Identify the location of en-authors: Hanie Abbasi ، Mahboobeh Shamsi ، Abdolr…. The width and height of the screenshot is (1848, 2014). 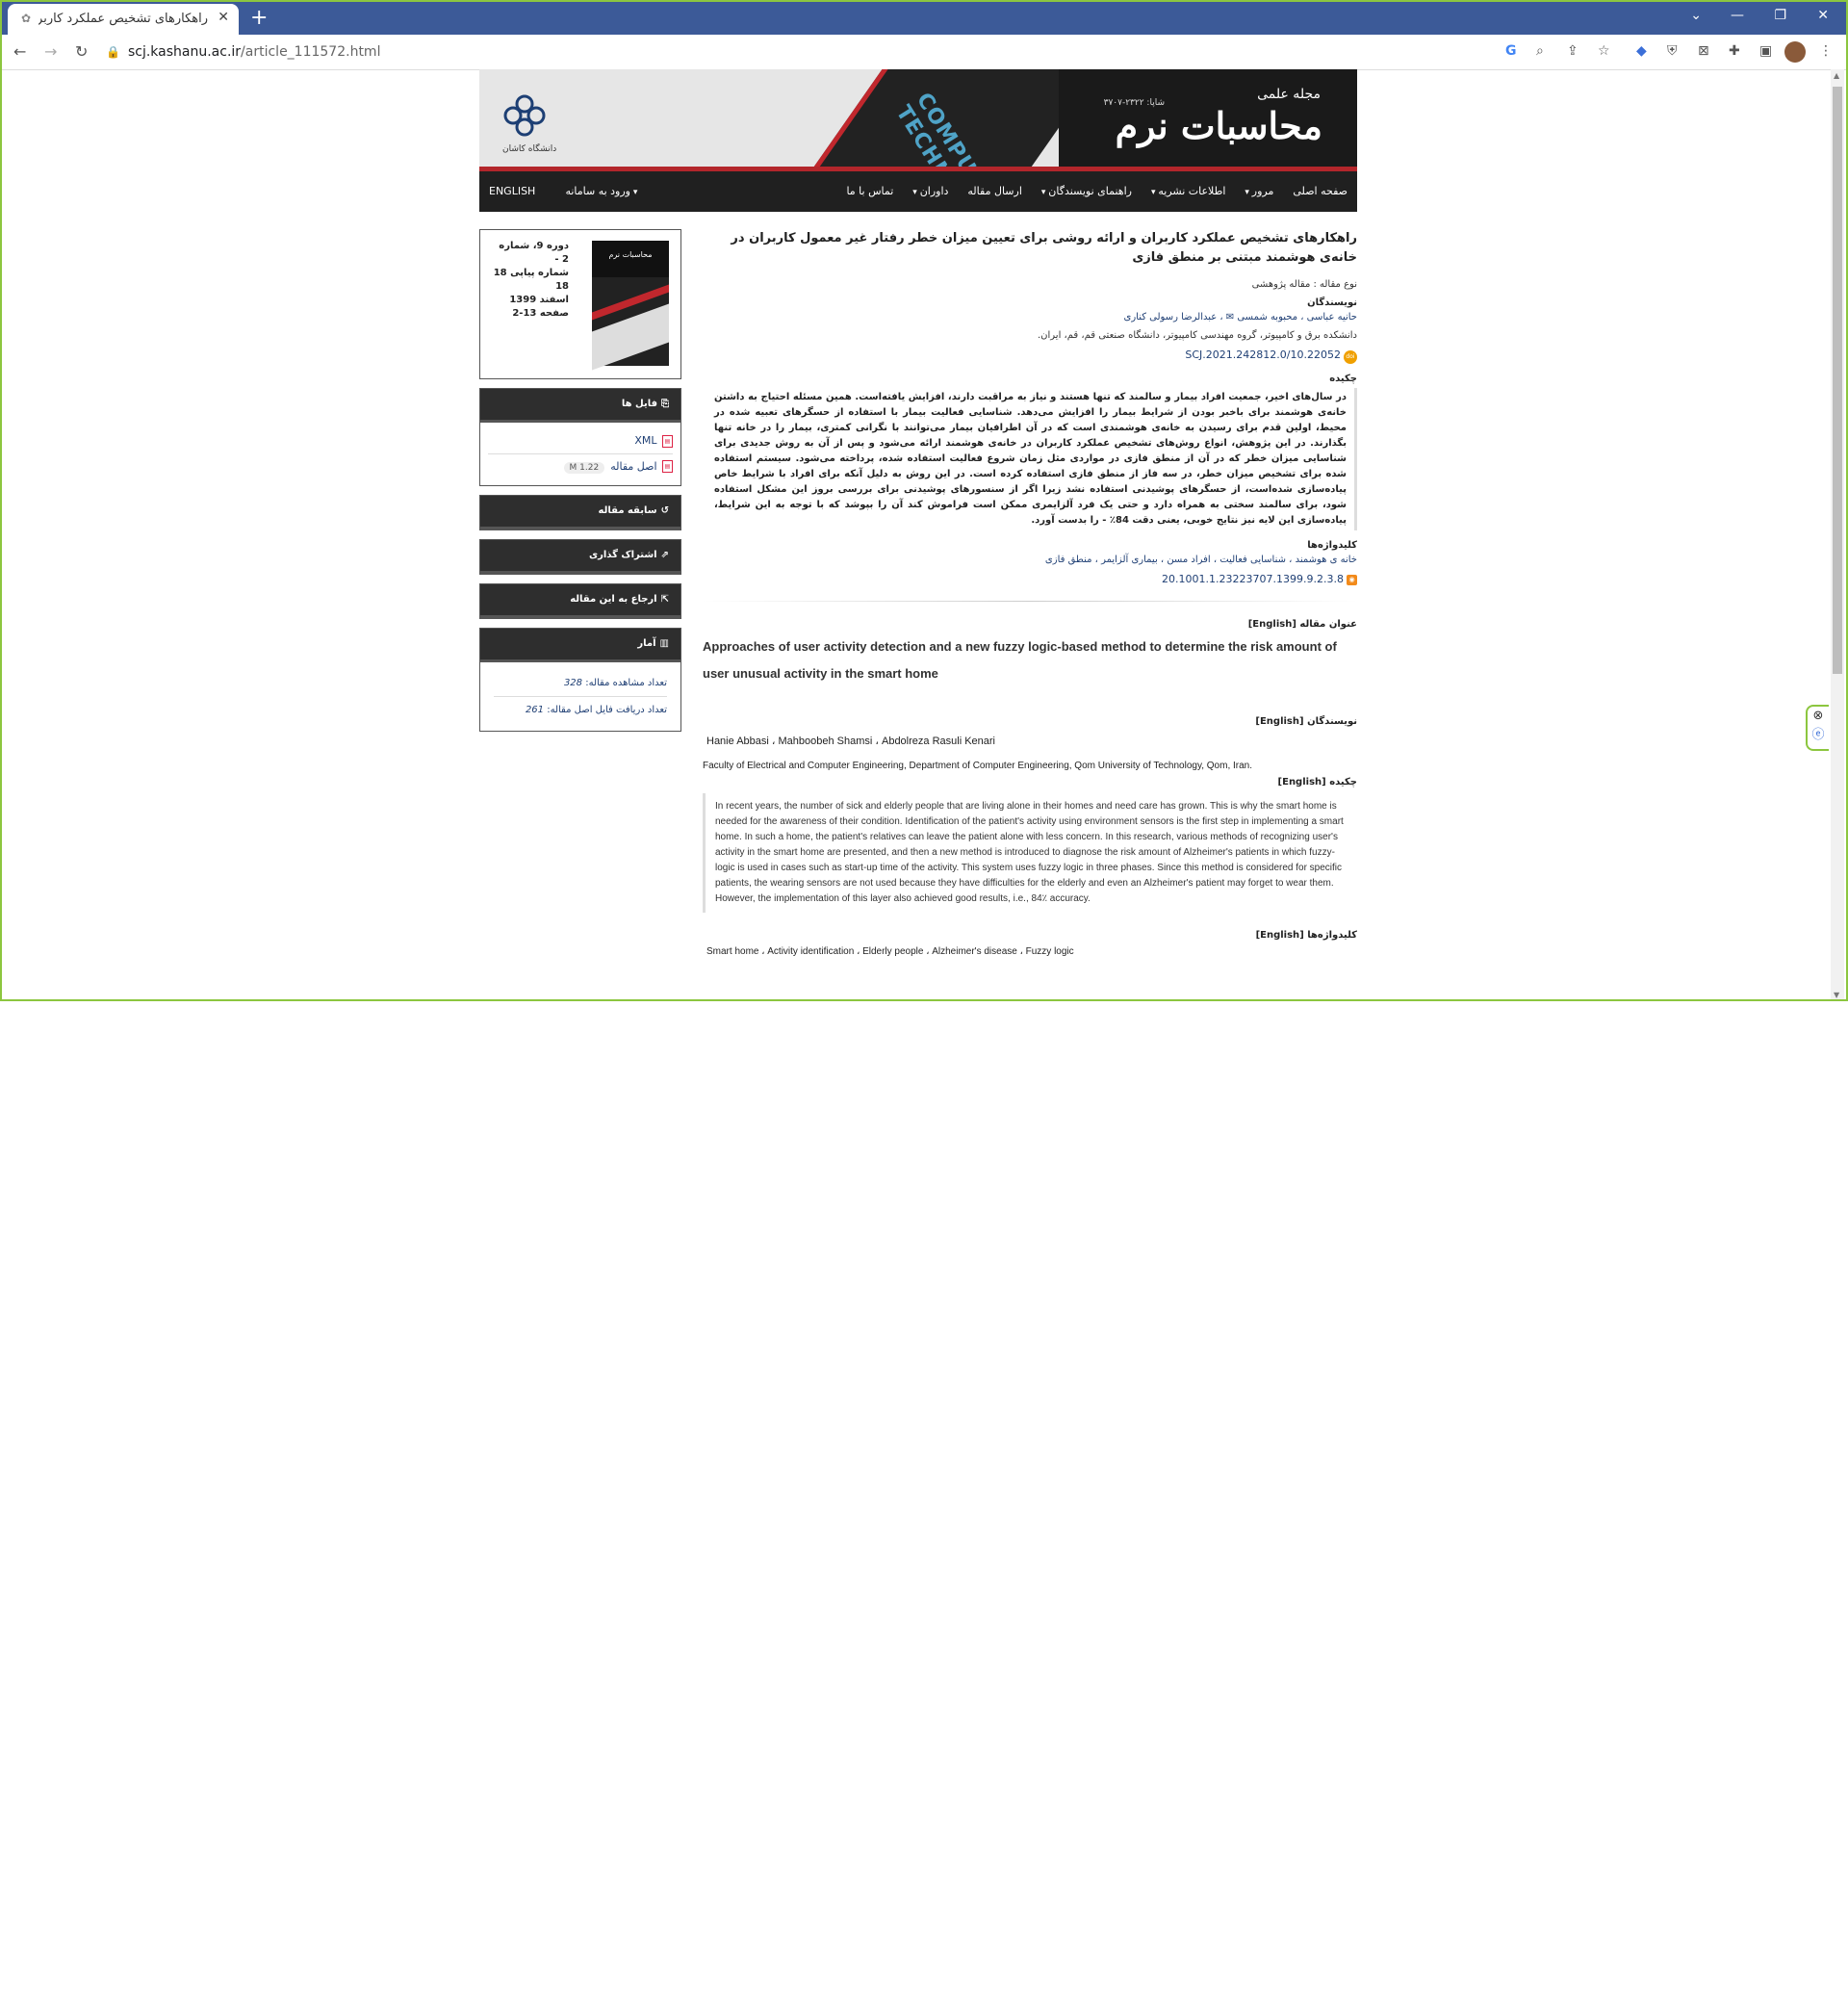
(1031, 741).